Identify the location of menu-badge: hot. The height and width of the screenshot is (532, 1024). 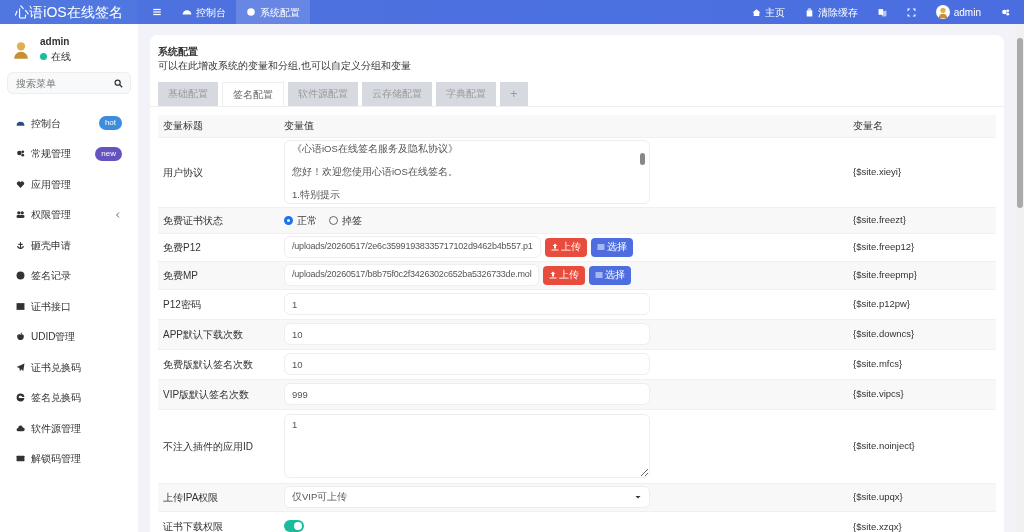
(110, 123).